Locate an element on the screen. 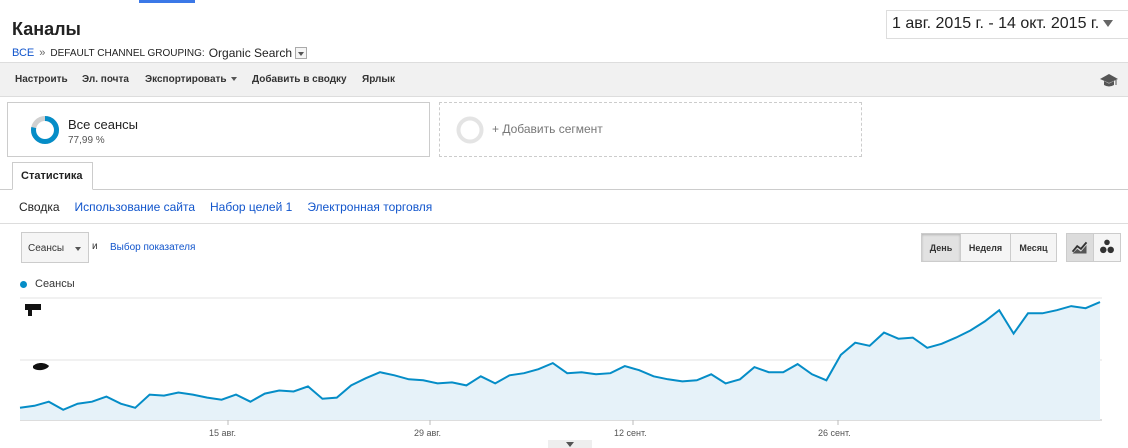 The height and width of the screenshot is (448, 1128). subtab-goal-set-1: Набор целей 1 is located at coordinates (251, 207).